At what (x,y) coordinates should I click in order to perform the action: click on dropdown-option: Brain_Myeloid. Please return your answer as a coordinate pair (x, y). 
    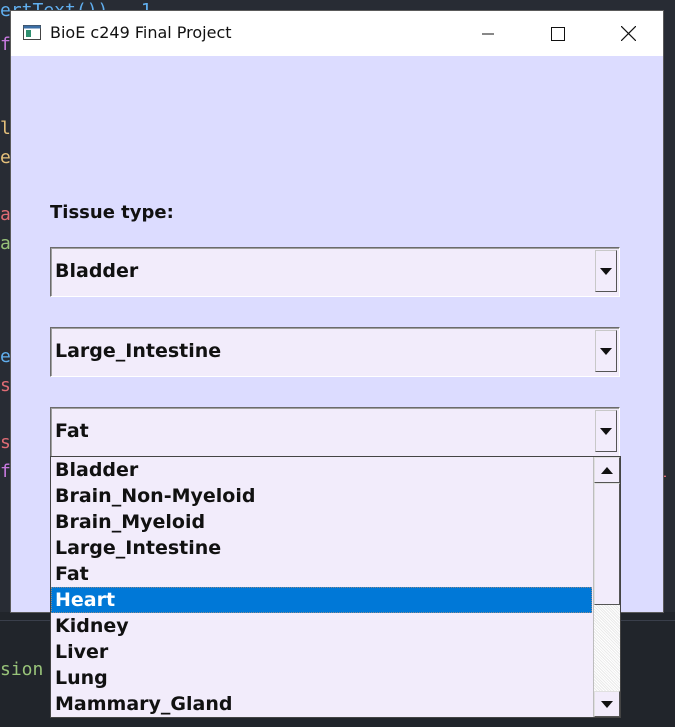
    Looking at the image, I should click on (321, 522).